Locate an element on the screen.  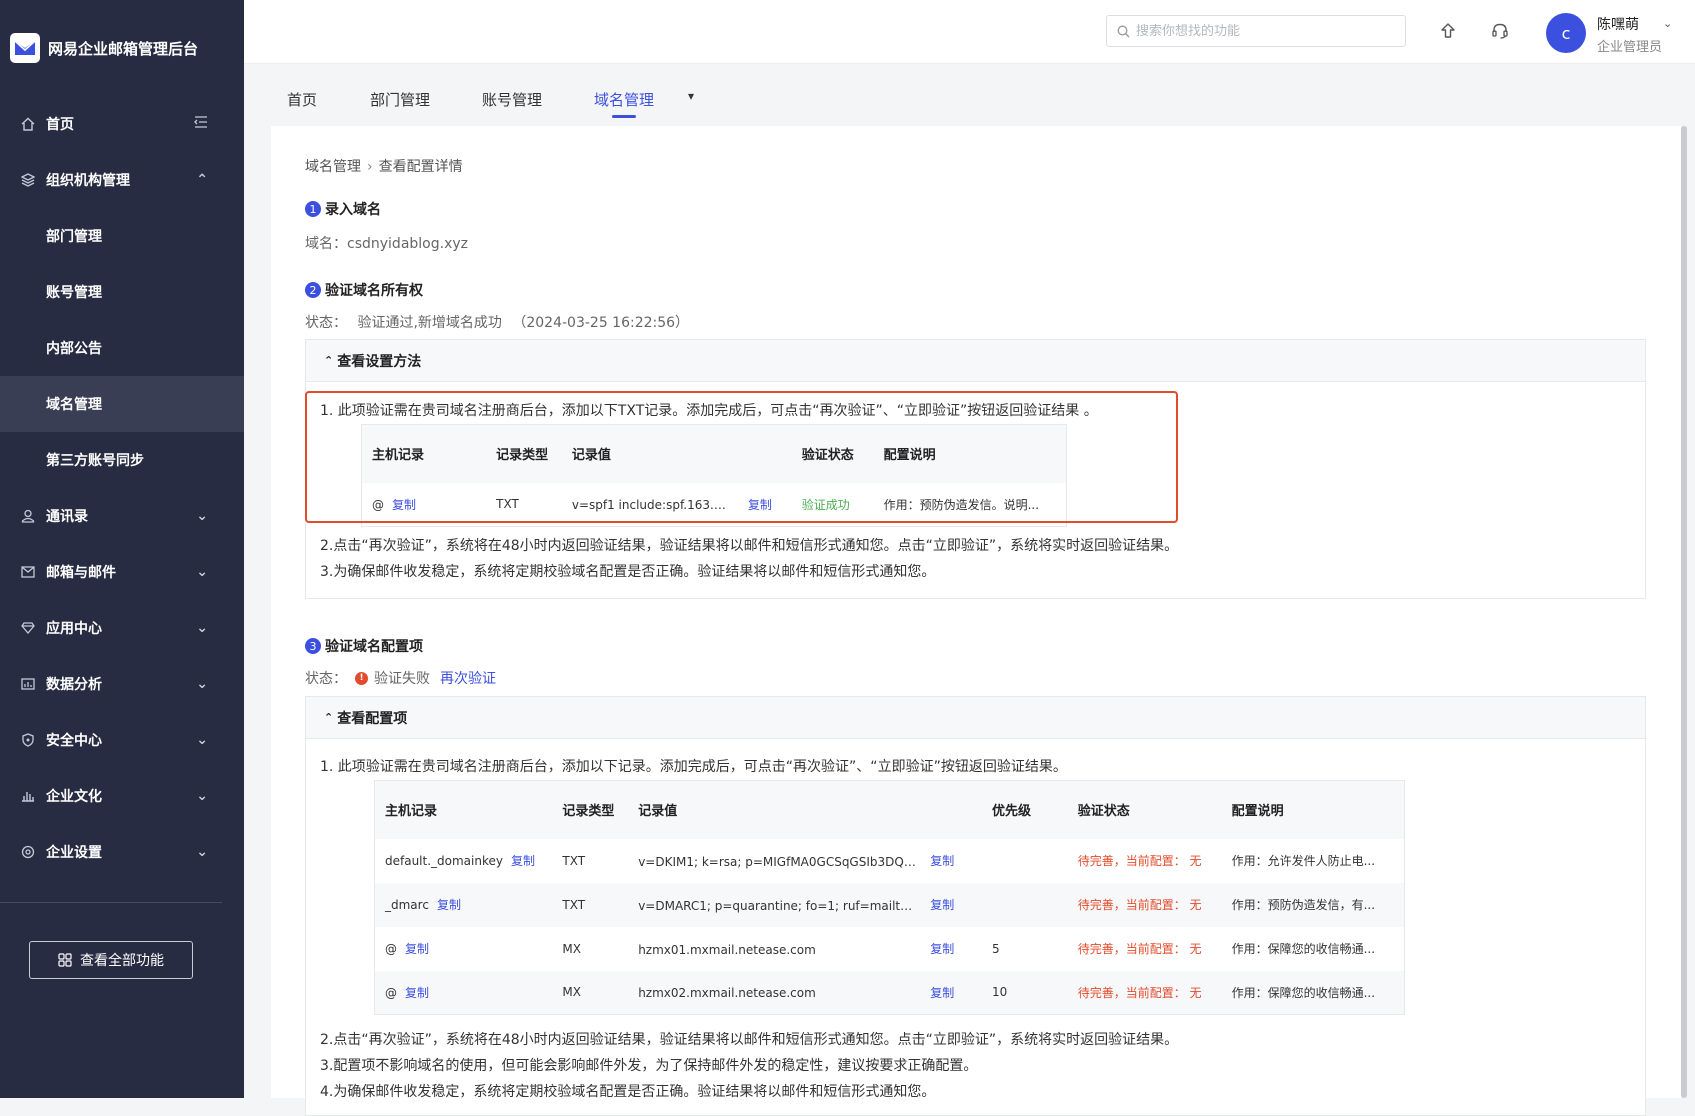
sidebar-item-domain: 域名管理 is located at coordinates (122, 404).